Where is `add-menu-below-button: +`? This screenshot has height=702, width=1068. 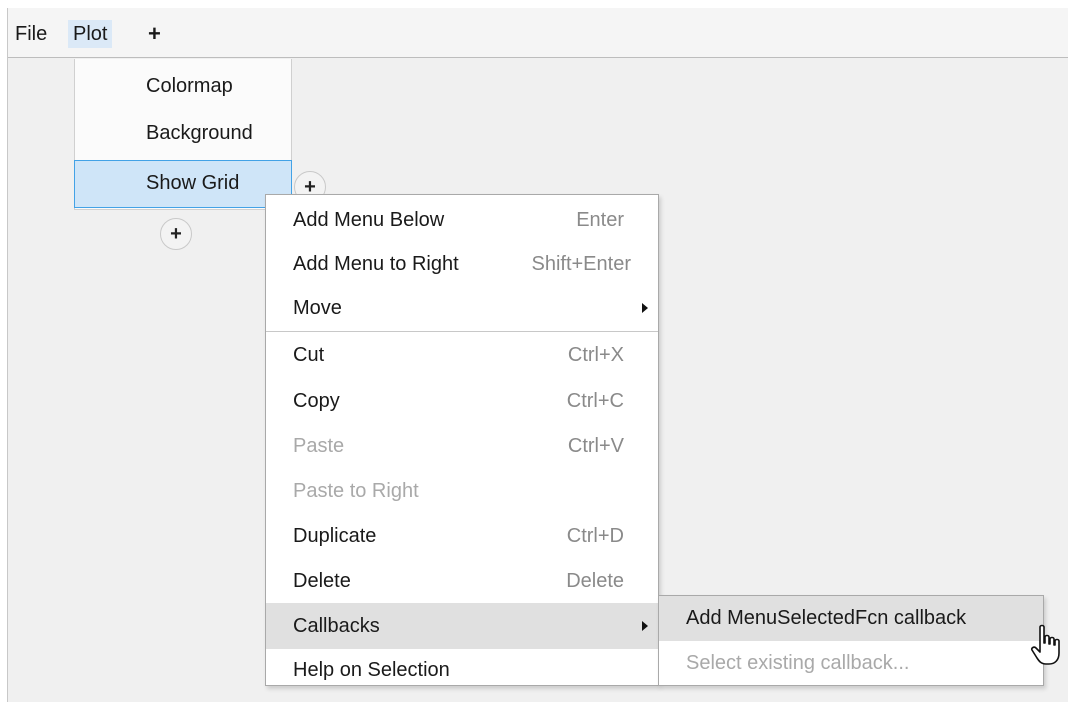
add-menu-below-button: + is located at coordinates (176, 234).